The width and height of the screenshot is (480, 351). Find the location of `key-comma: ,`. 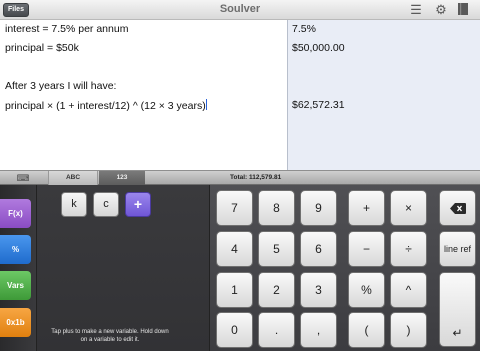

key-comma: , is located at coordinates (318, 330).